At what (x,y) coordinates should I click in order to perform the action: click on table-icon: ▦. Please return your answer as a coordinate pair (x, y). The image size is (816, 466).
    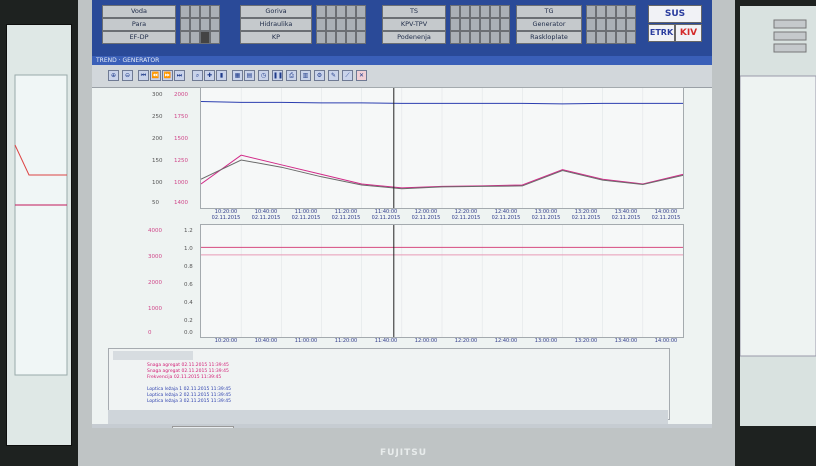
    Looking at the image, I should click on (237, 75).